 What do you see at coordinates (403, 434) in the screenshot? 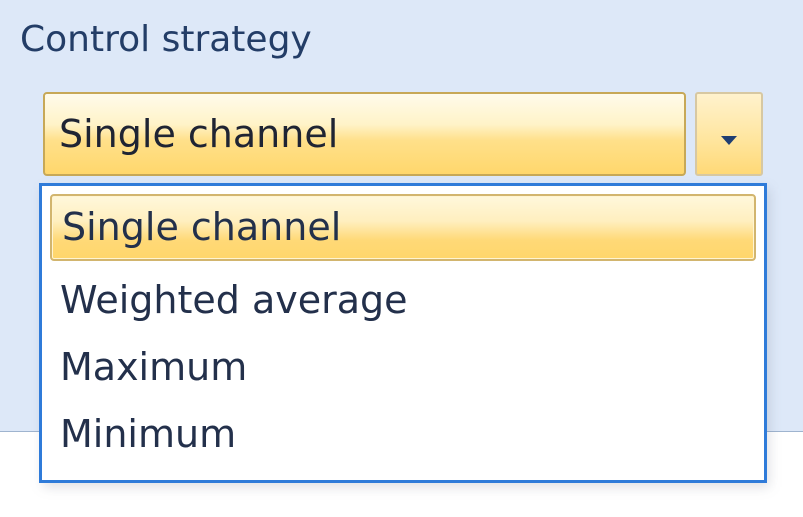
I see `dropdown-option-minimum: Minimum` at bounding box center [403, 434].